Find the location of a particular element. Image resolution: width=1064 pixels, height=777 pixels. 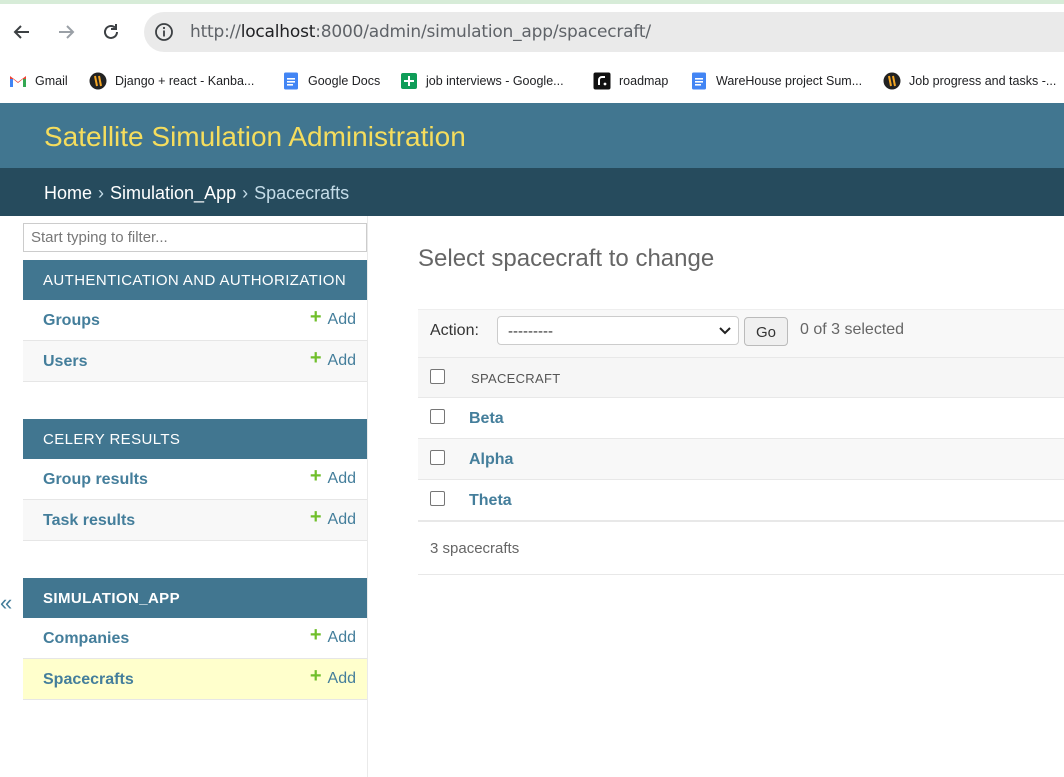

row-link: Beta is located at coordinates (486, 419).